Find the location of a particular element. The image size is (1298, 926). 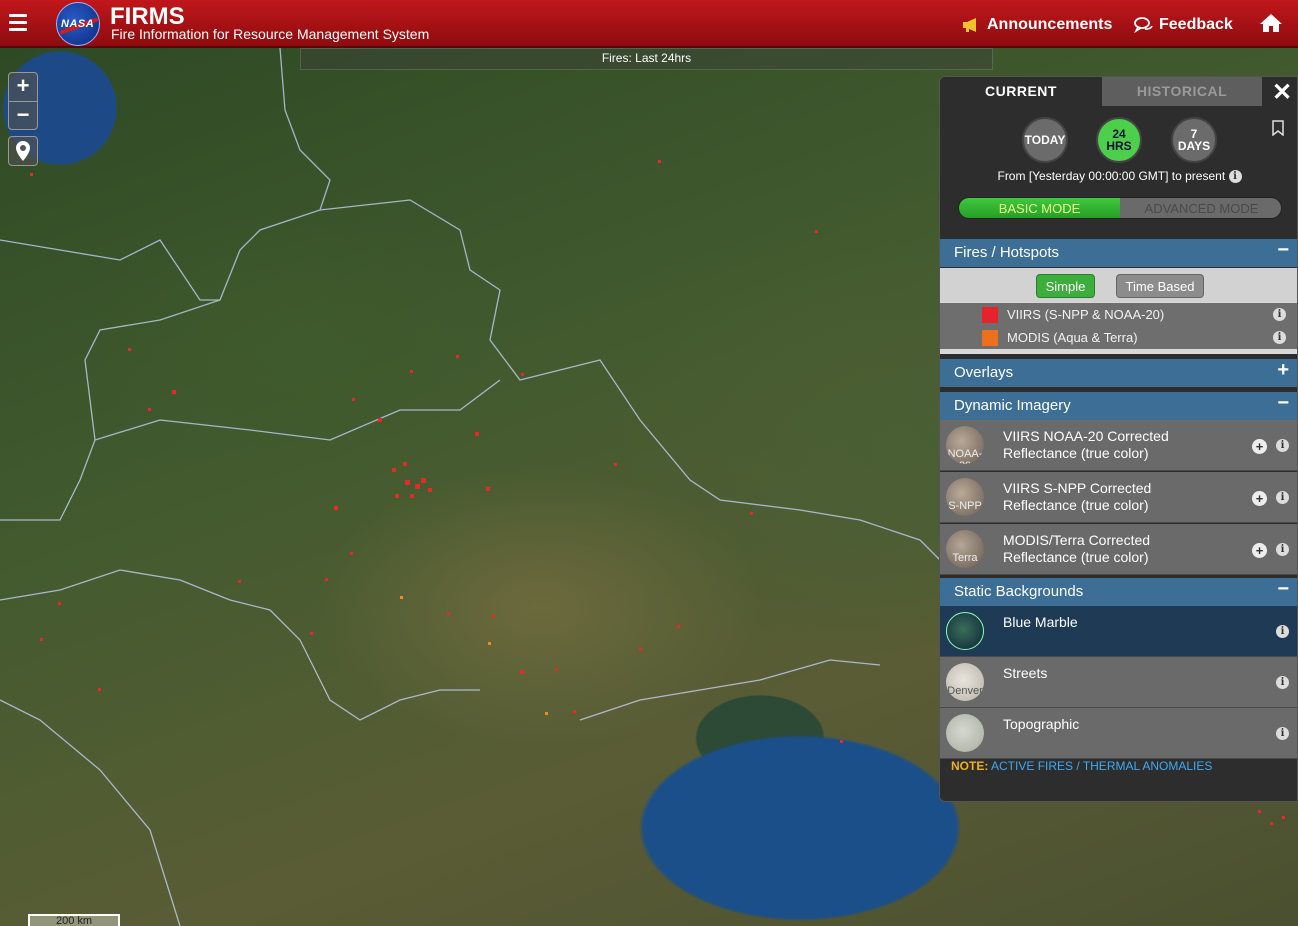

expand-icon: + is located at coordinates (1283, 370).